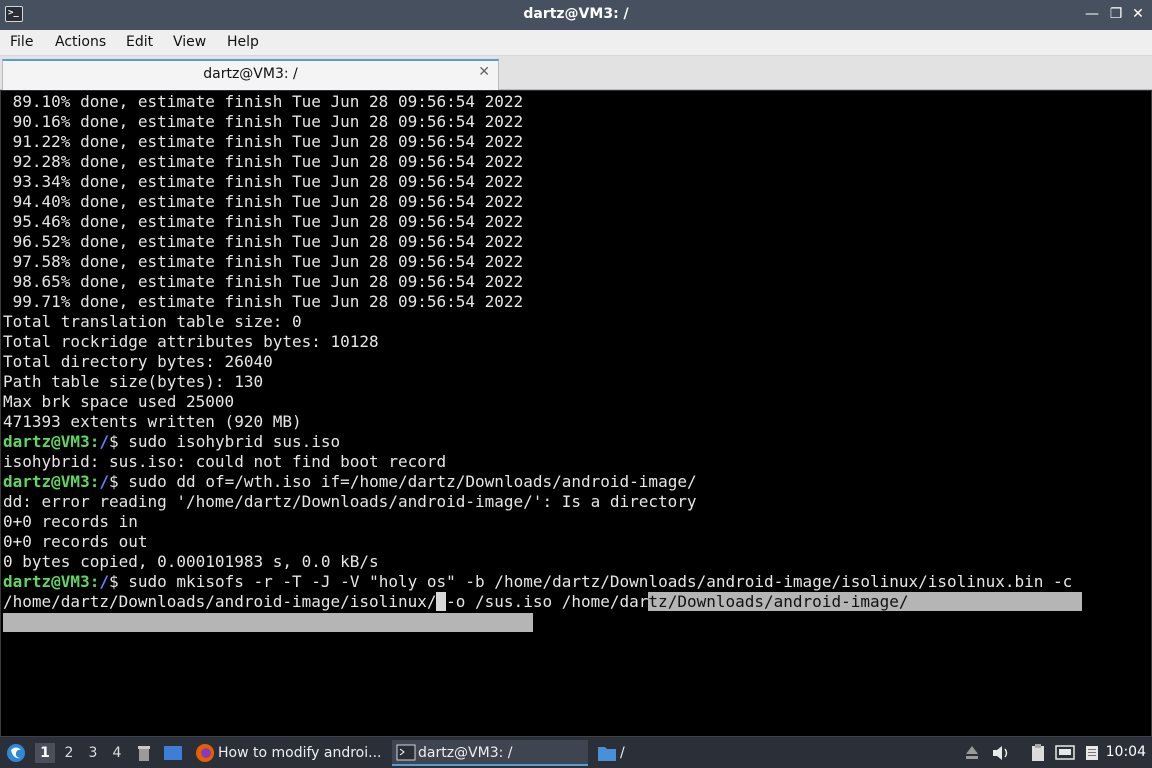  I want to click on window-titlebar: >_ dartz@VM3: / — ❐ ✕, so click(576, 15).